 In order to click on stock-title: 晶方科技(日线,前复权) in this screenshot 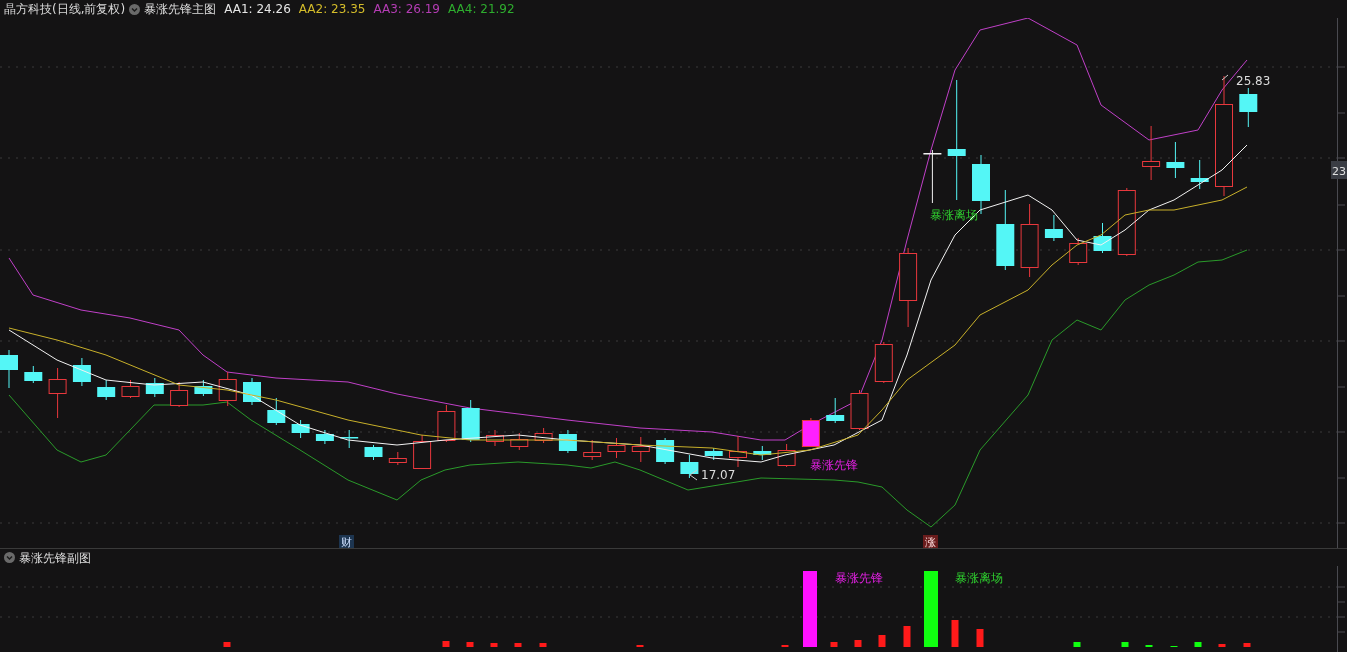, I will do `click(65, 9)`.